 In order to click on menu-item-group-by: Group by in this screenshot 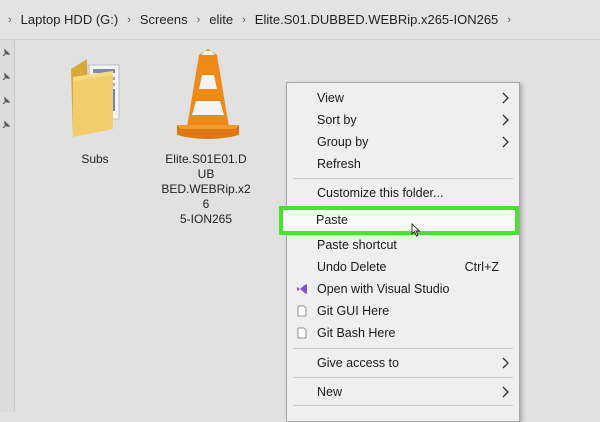, I will do `click(403, 142)`.